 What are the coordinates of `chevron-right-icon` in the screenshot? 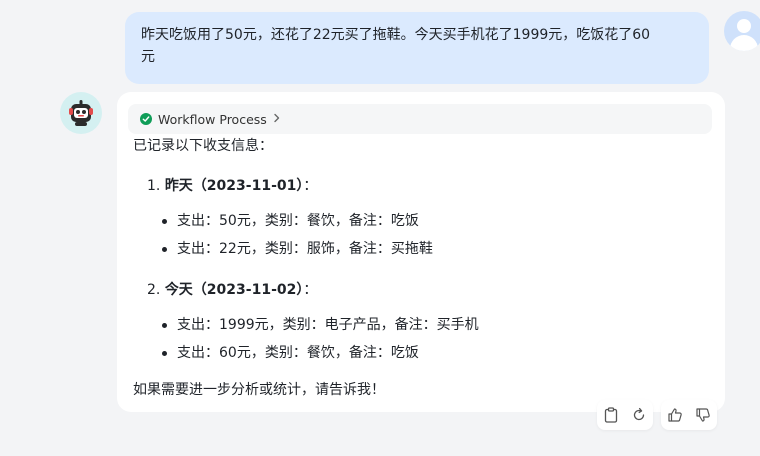 It's located at (277, 119).